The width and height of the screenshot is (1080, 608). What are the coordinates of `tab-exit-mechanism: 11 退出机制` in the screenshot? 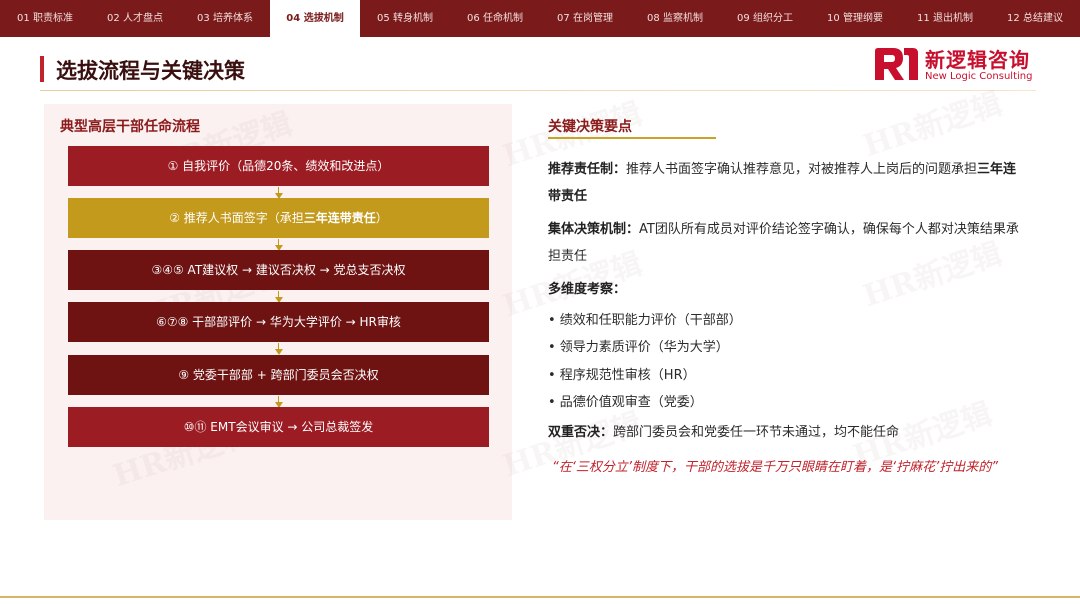 It's located at (945, 18).